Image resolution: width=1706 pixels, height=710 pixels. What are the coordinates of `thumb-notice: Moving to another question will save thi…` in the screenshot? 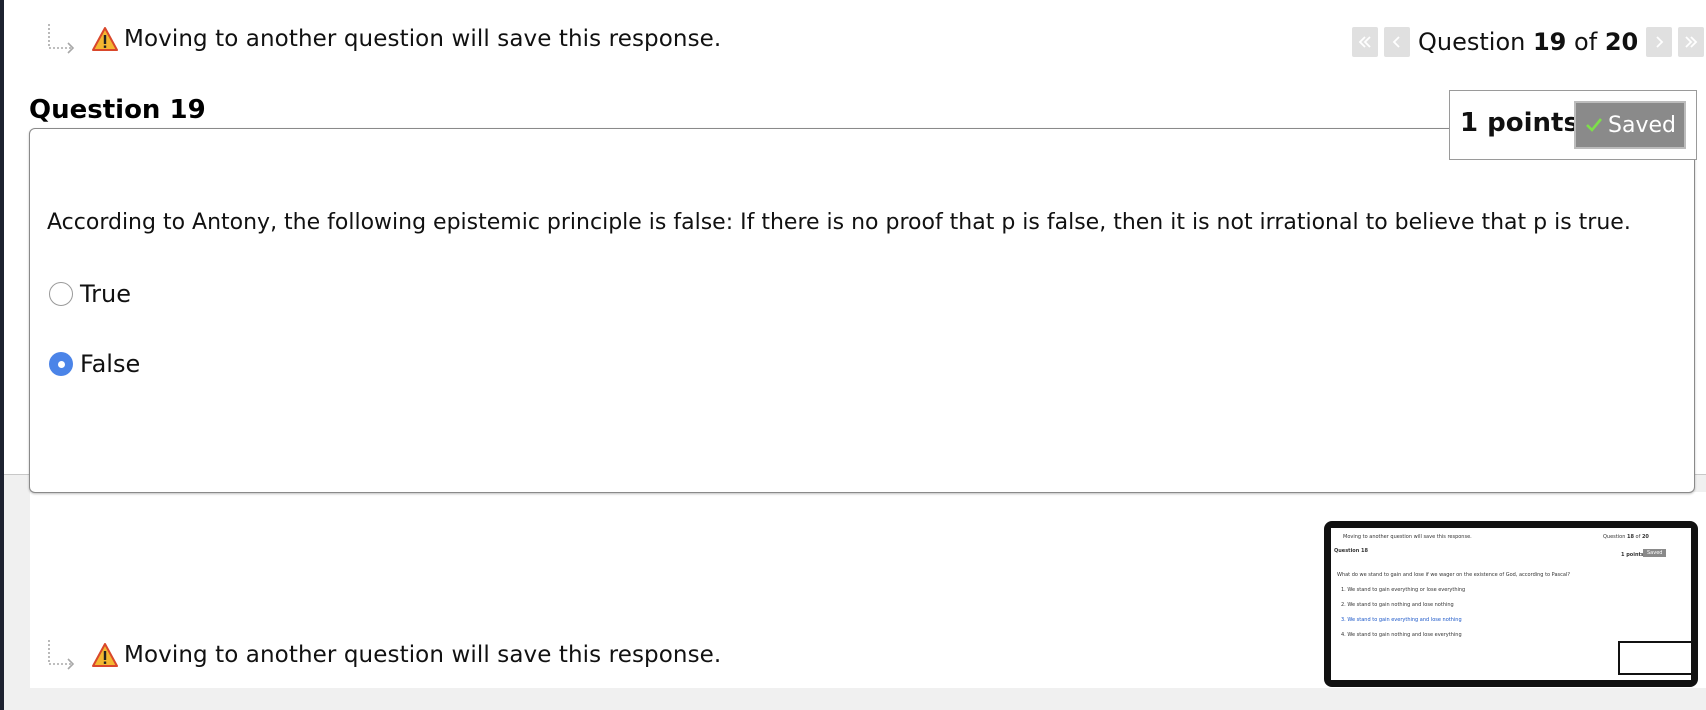 It's located at (1407, 537).